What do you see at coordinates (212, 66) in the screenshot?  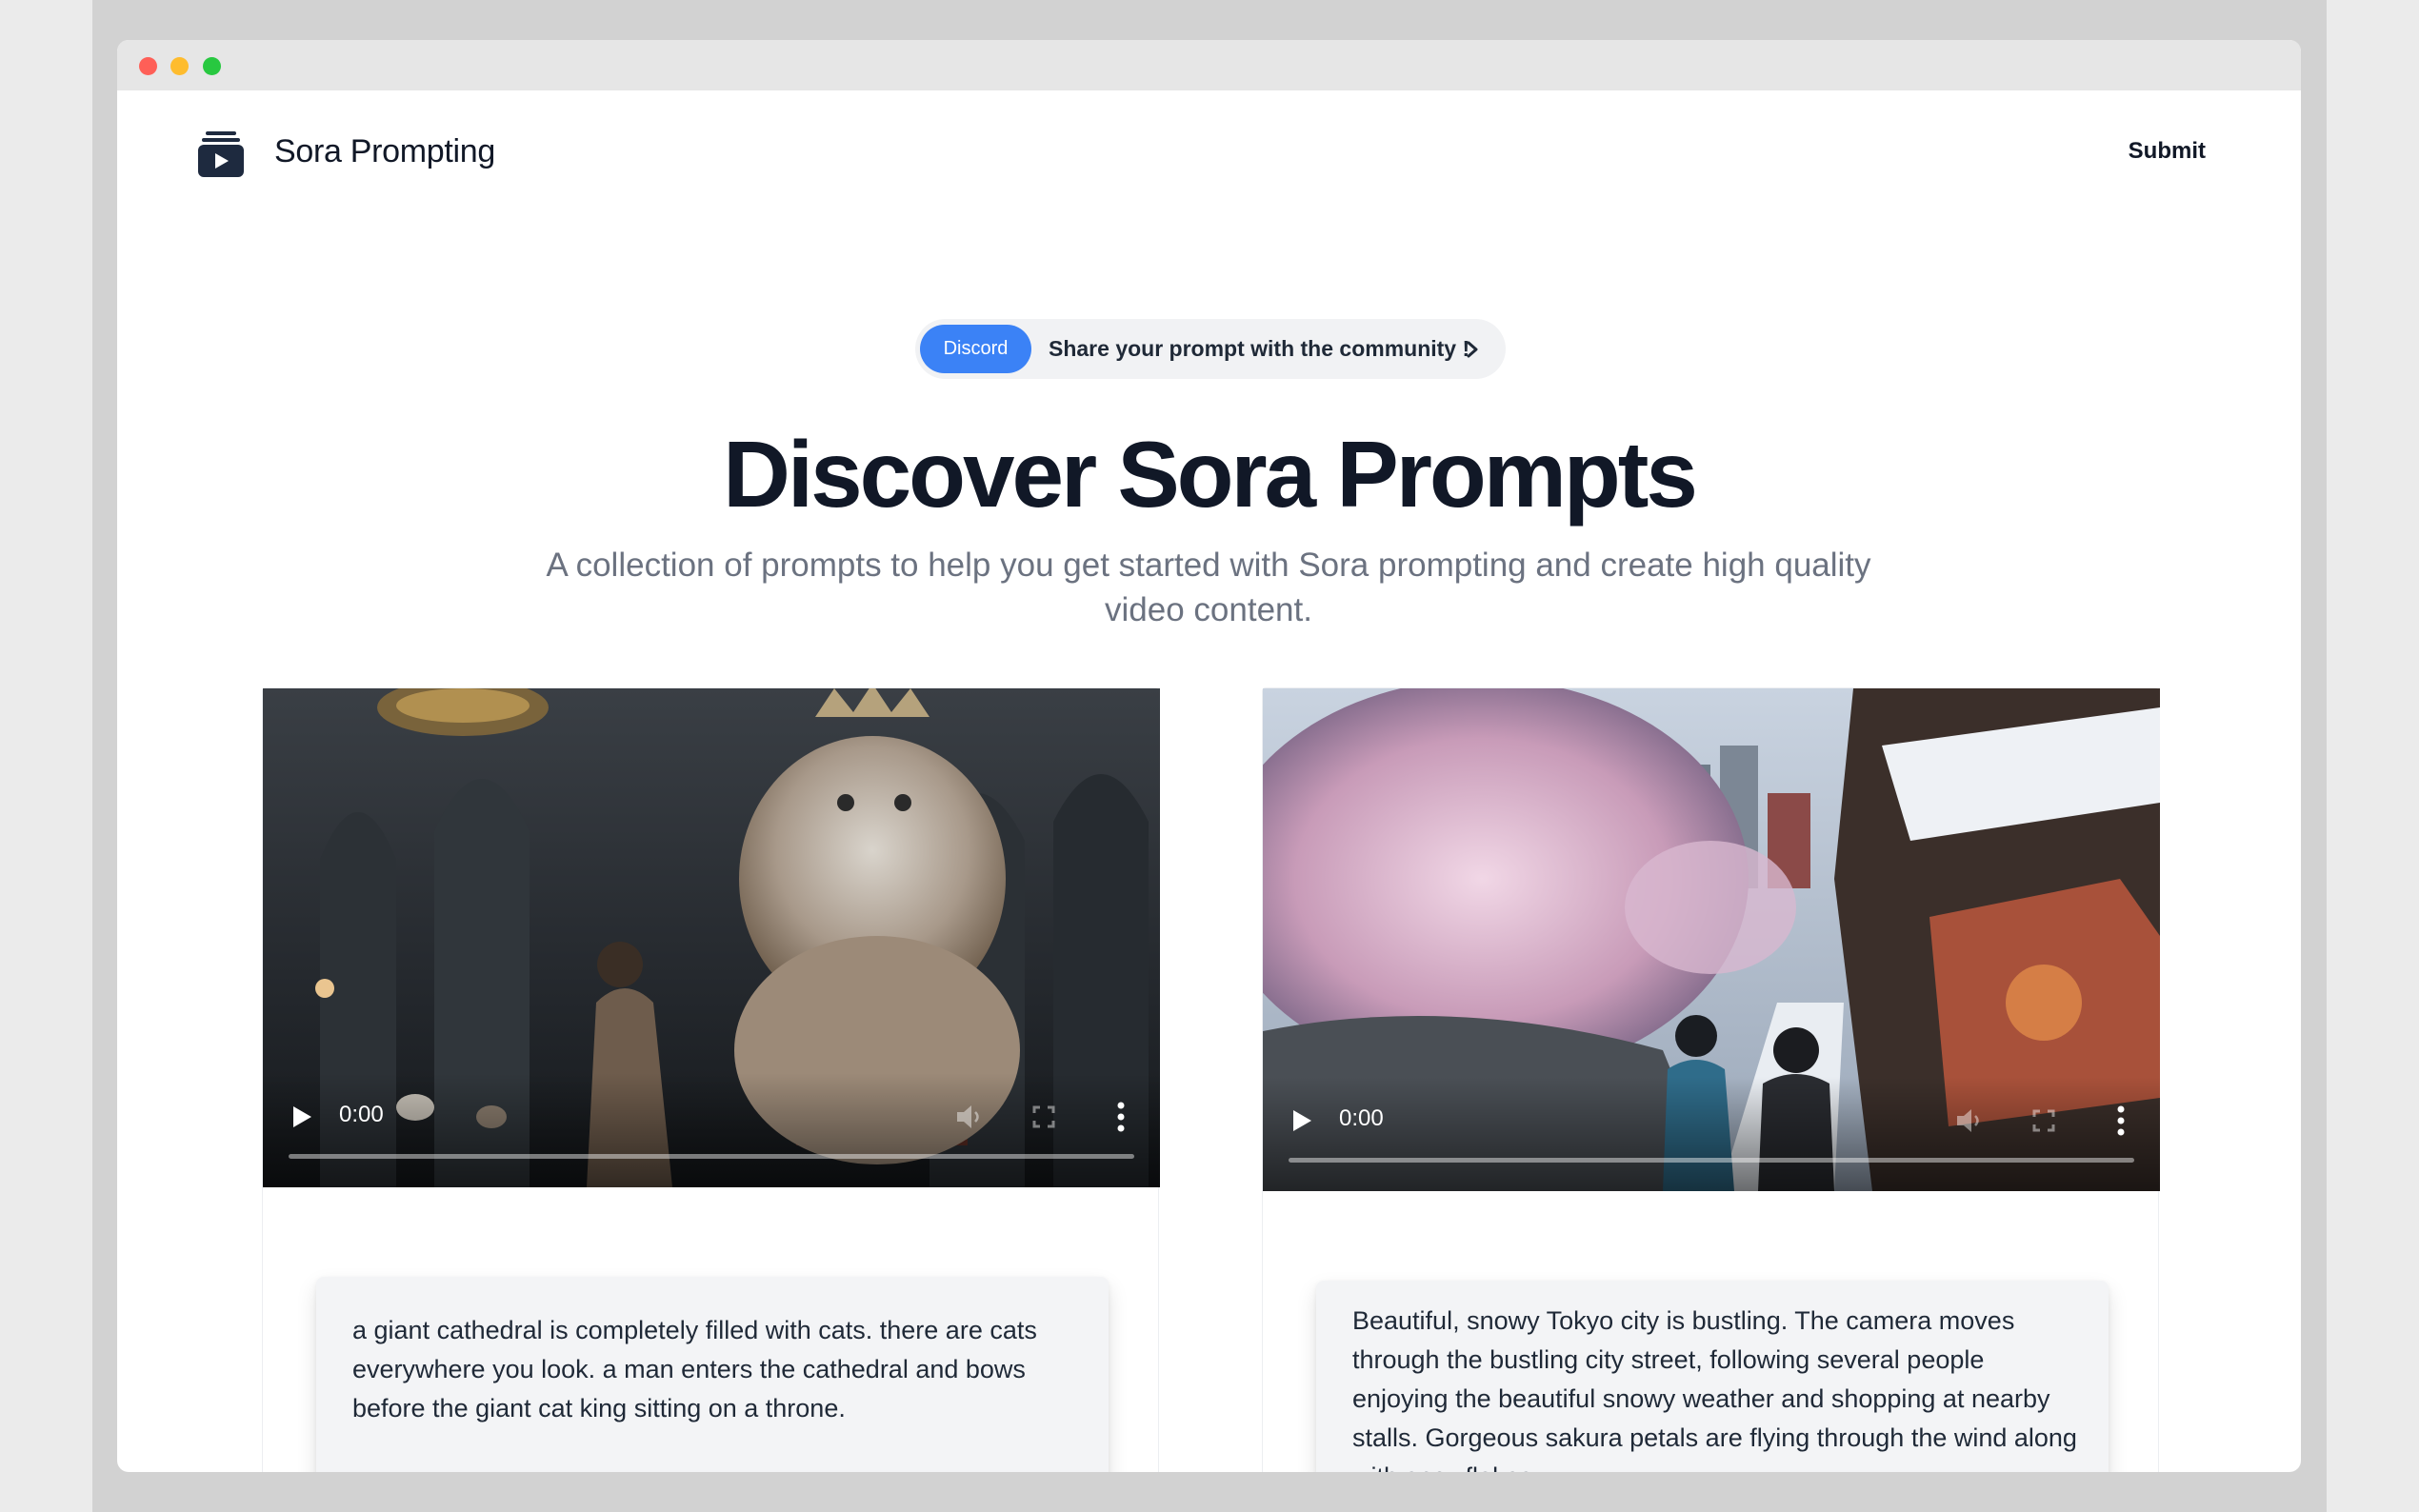 I see `maximize-window-button` at bounding box center [212, 66].